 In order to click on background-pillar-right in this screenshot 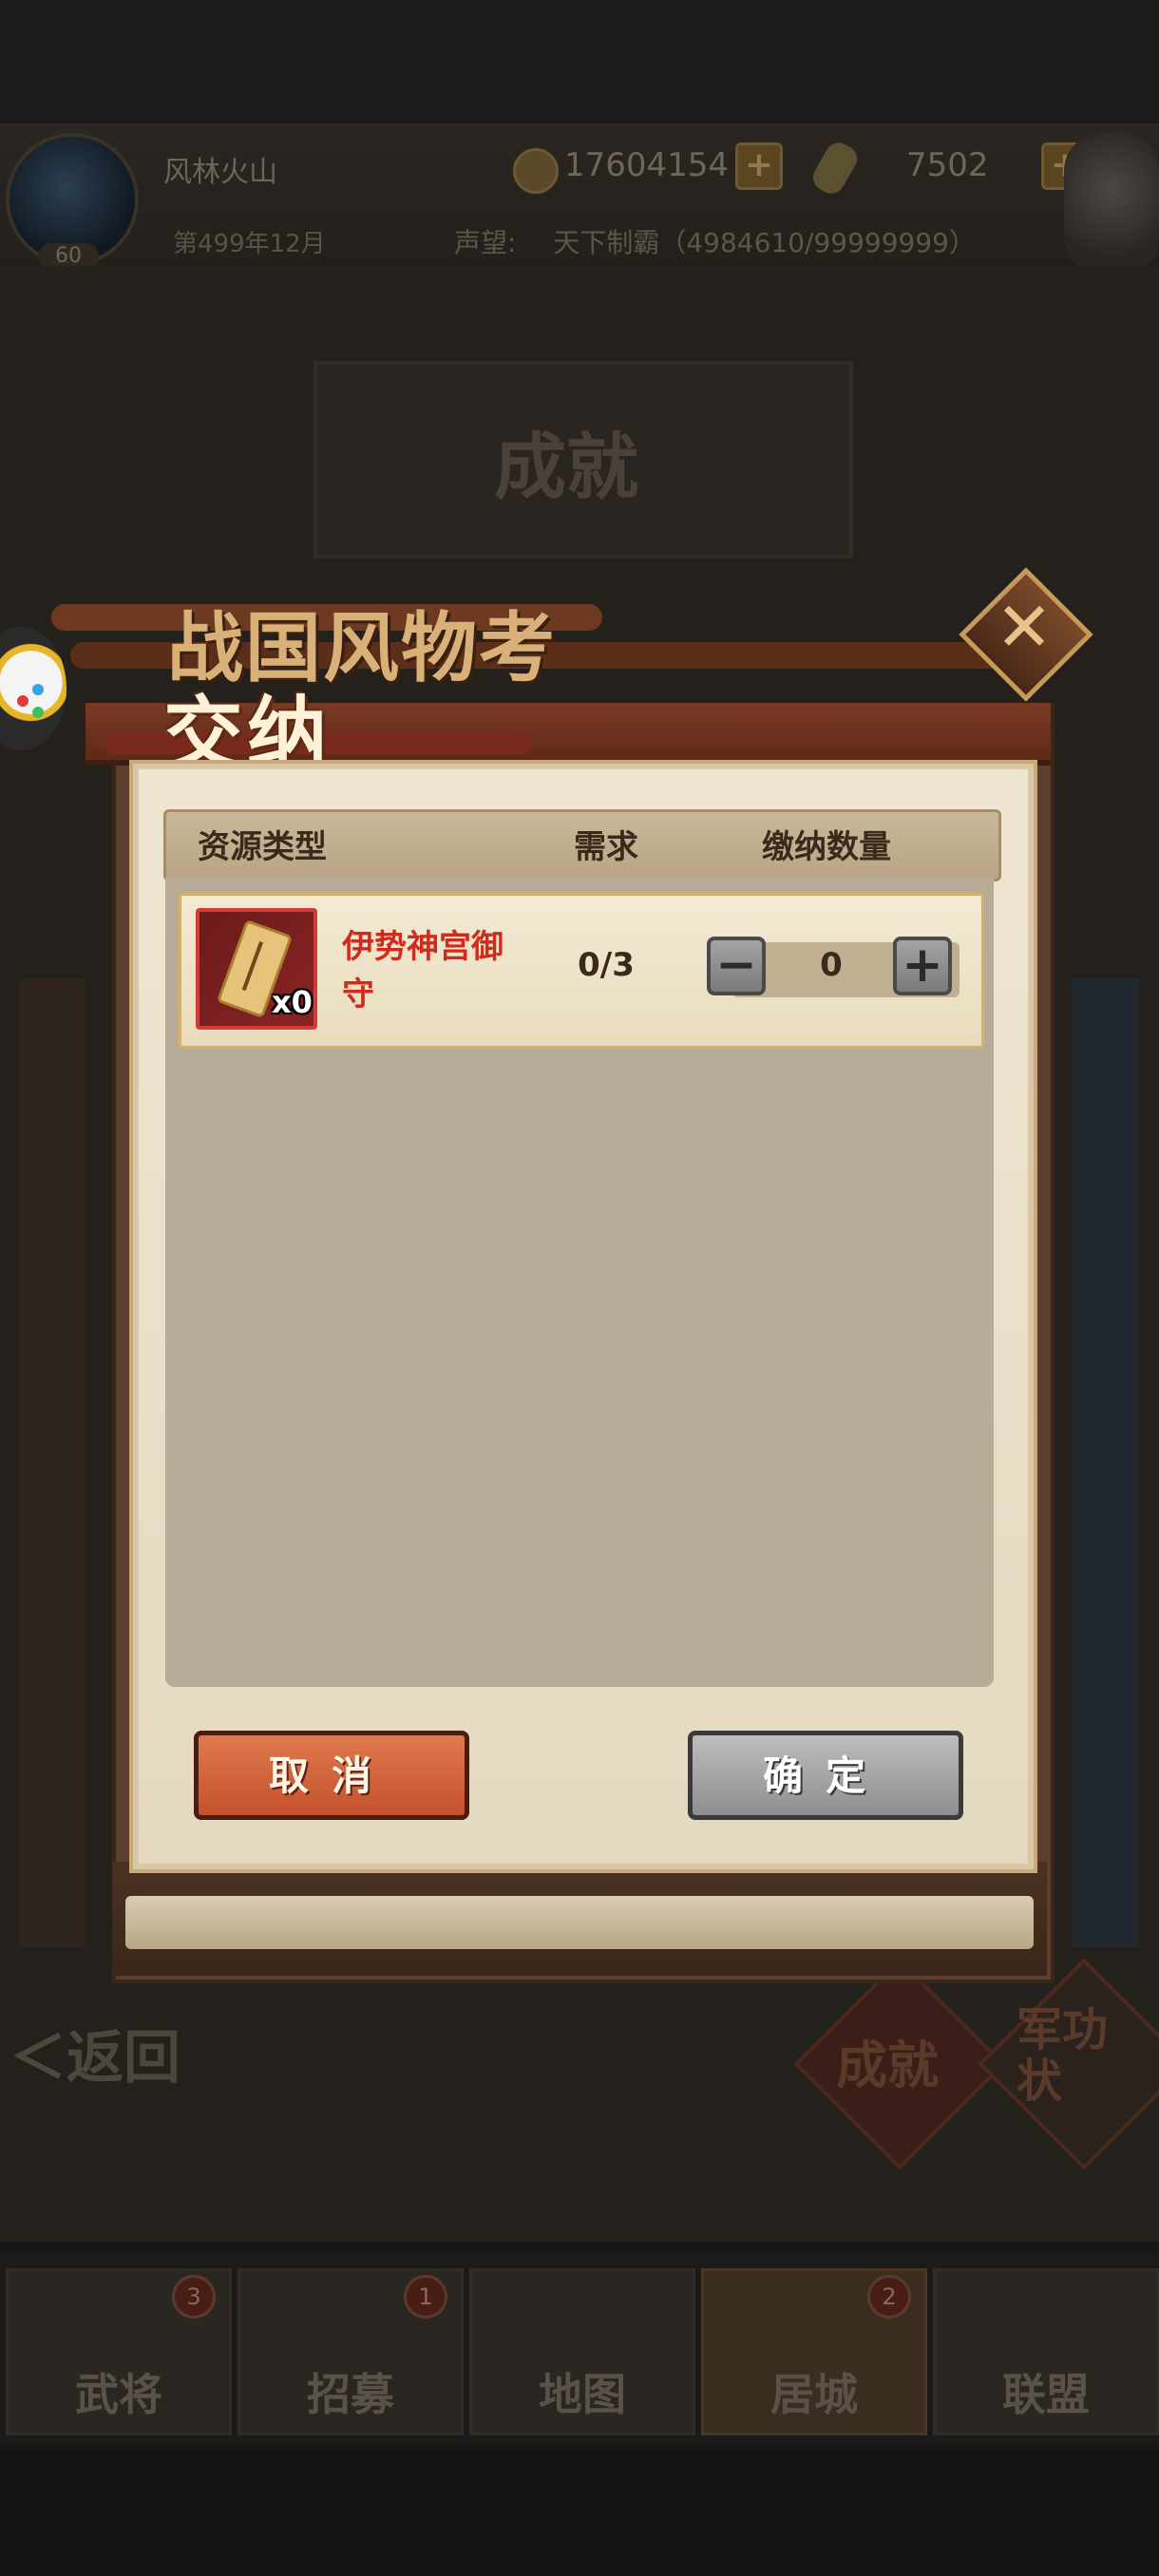, I will do `click(1105, 1462)`.